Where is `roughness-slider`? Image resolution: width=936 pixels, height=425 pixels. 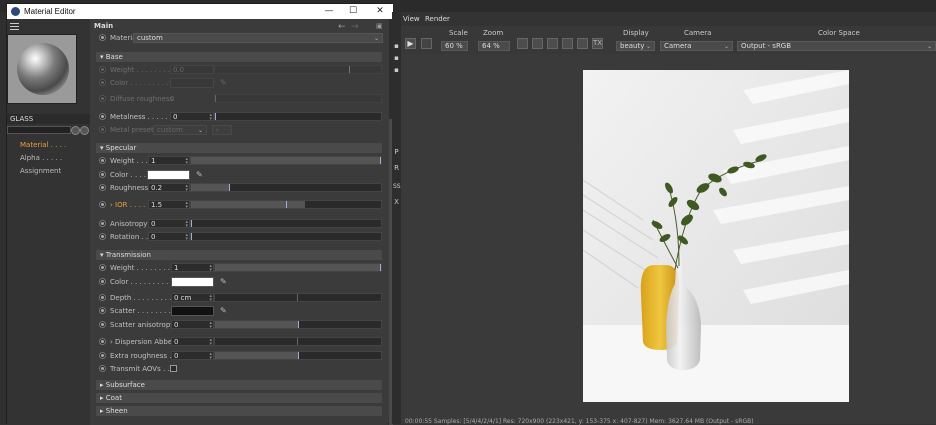
roughness-slider is located at coordinates (286, 187).